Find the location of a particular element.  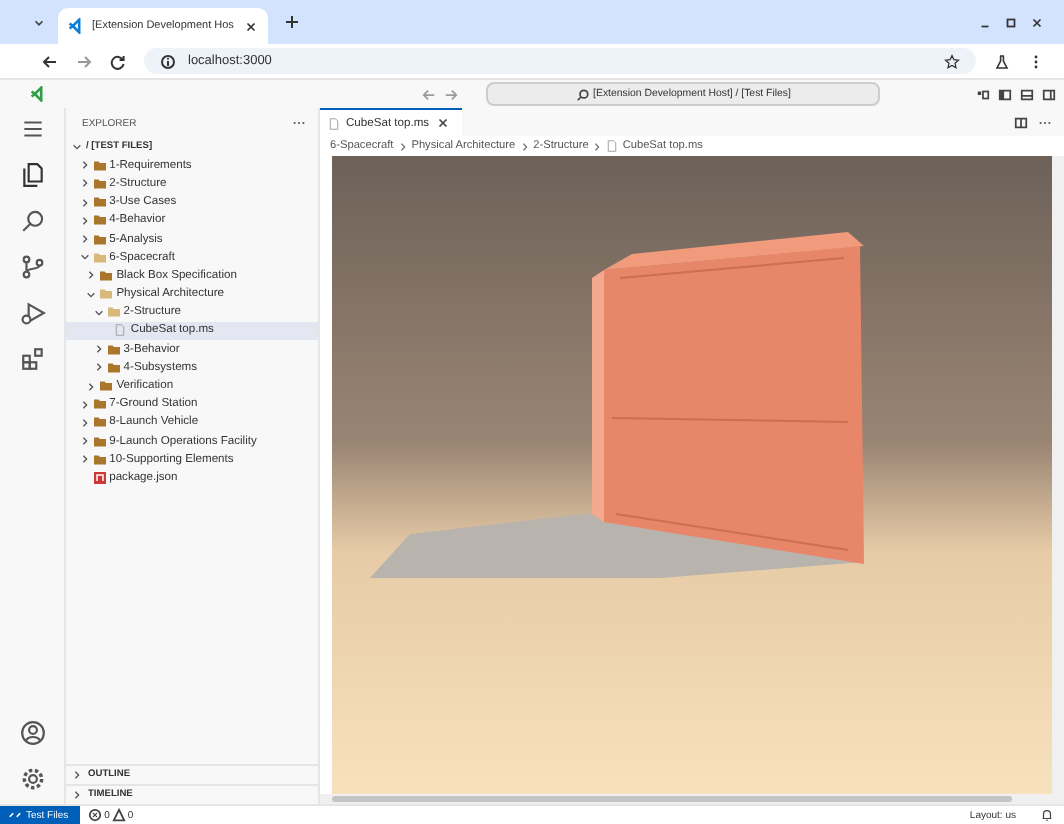

reload-icon is located at coordinates (118, 61).